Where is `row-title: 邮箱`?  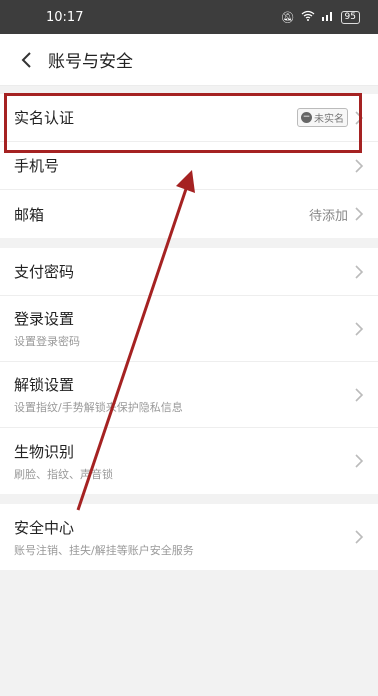
row-title: 邮箱 is located at coordinates (29, 214).